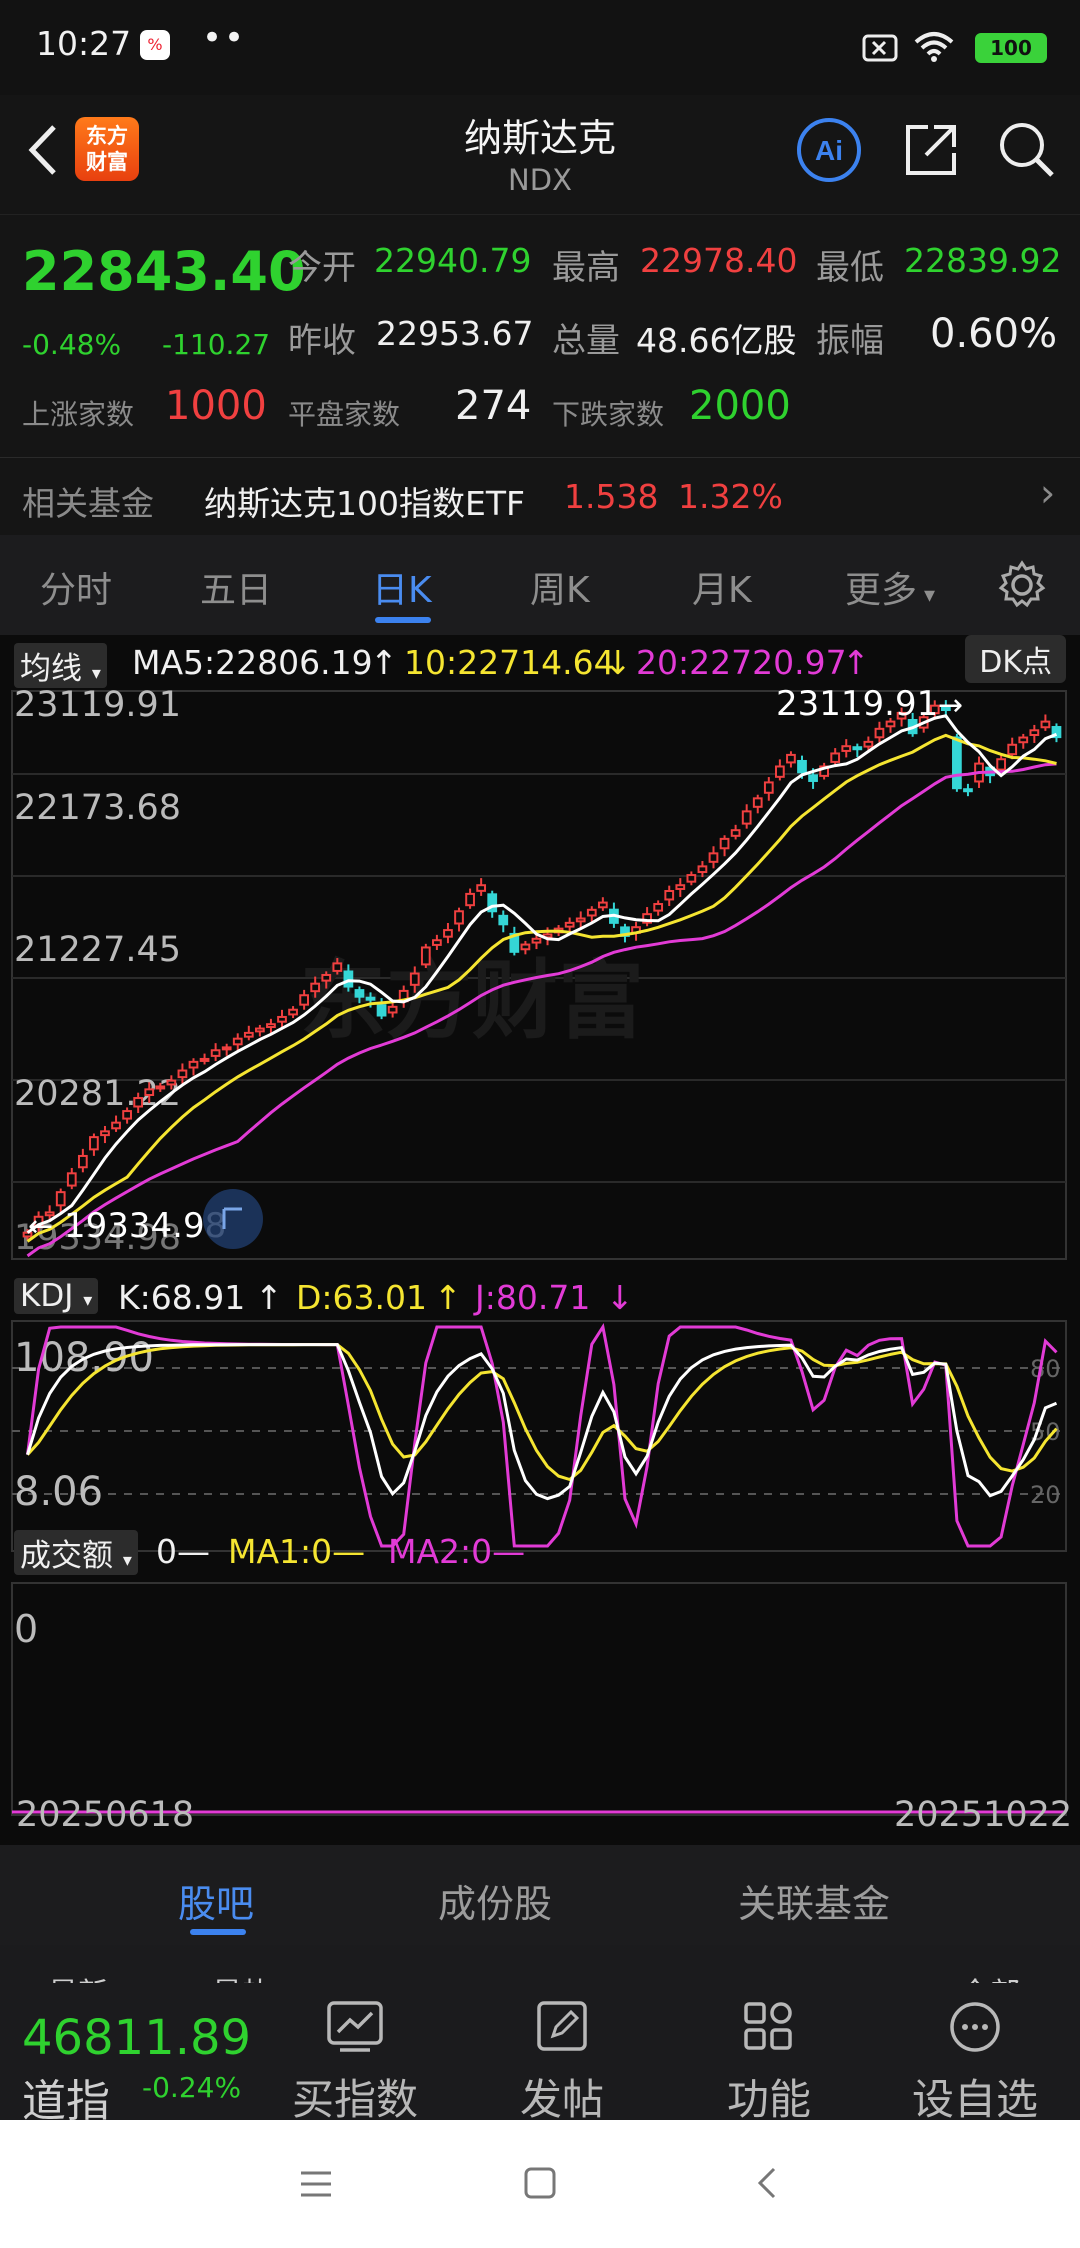  What do you see at coordinates (767, 2183) in the screenshot?
I see `back-nav-icon` at bounding box center [767, 2183].